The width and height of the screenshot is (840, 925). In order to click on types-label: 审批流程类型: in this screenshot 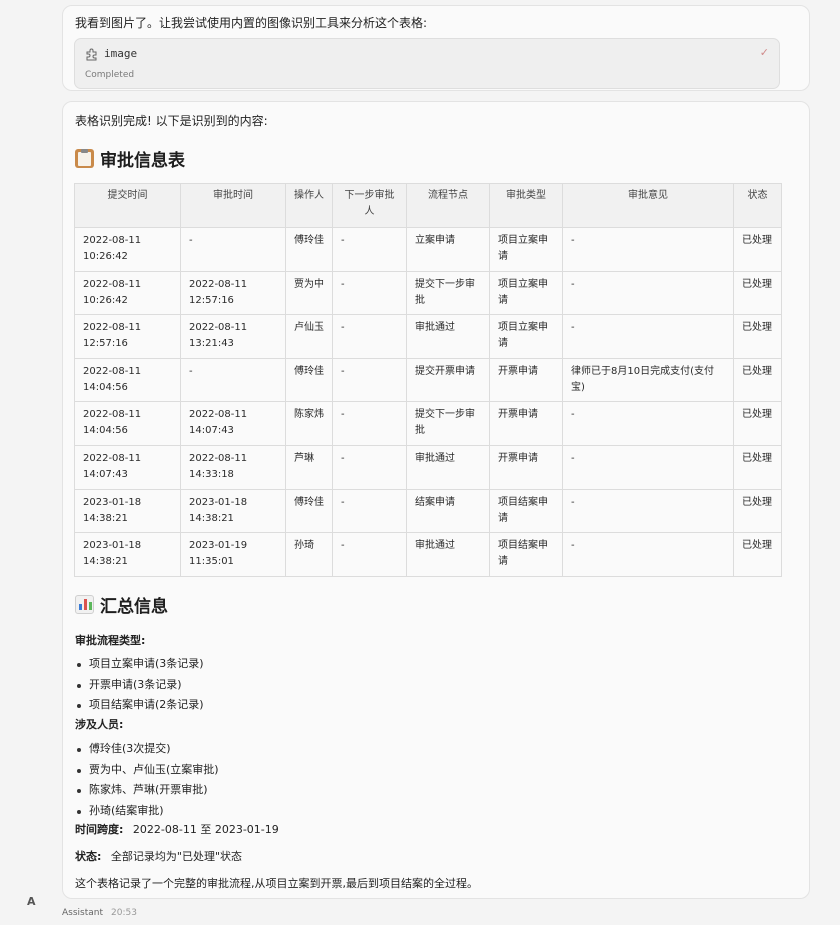, I will do `click(110, 640)`.